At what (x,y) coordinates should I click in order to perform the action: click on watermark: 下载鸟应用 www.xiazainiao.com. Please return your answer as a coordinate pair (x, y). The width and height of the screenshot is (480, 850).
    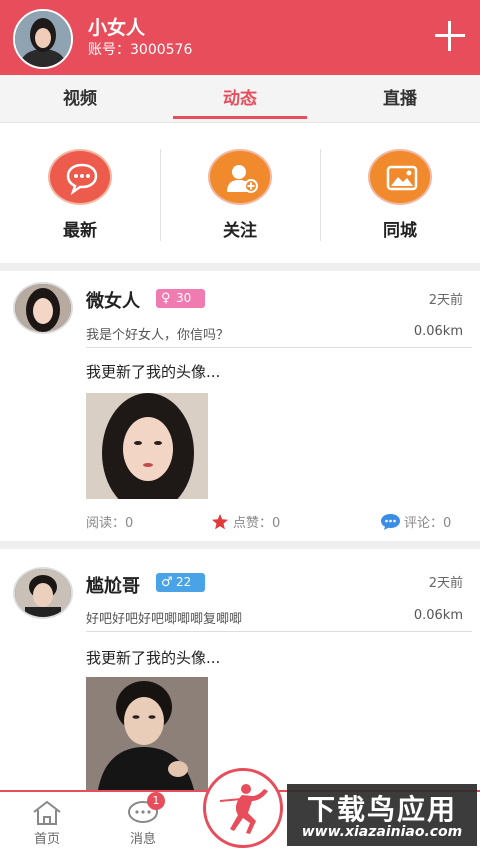
    Looking at the image, I should click on (382, 815).